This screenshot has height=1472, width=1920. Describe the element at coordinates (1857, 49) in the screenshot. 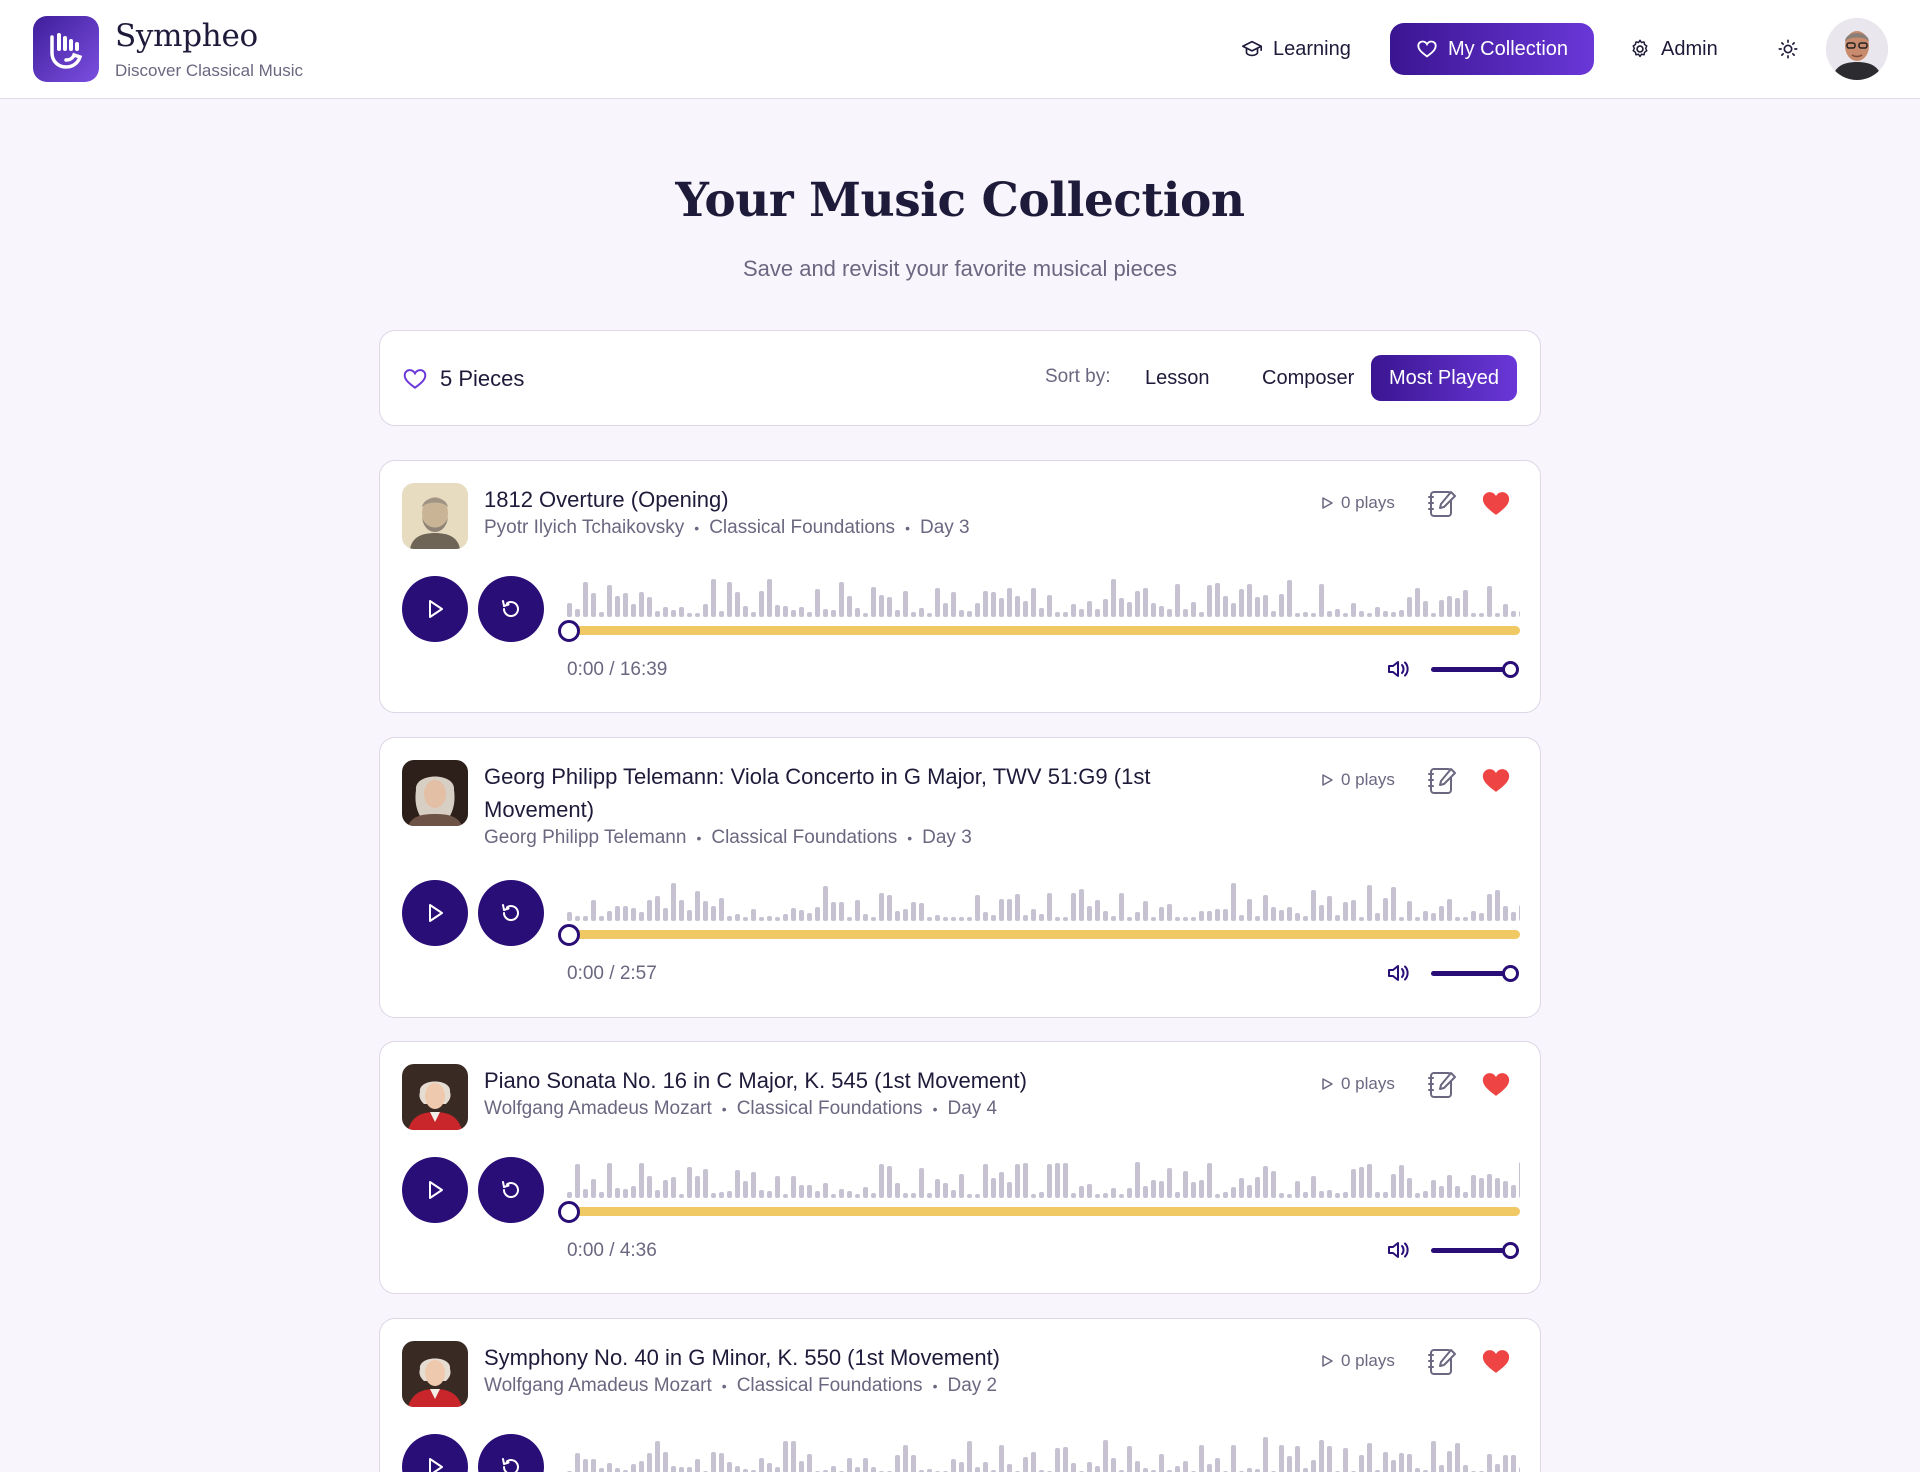

I see `user-avatar` at that location.